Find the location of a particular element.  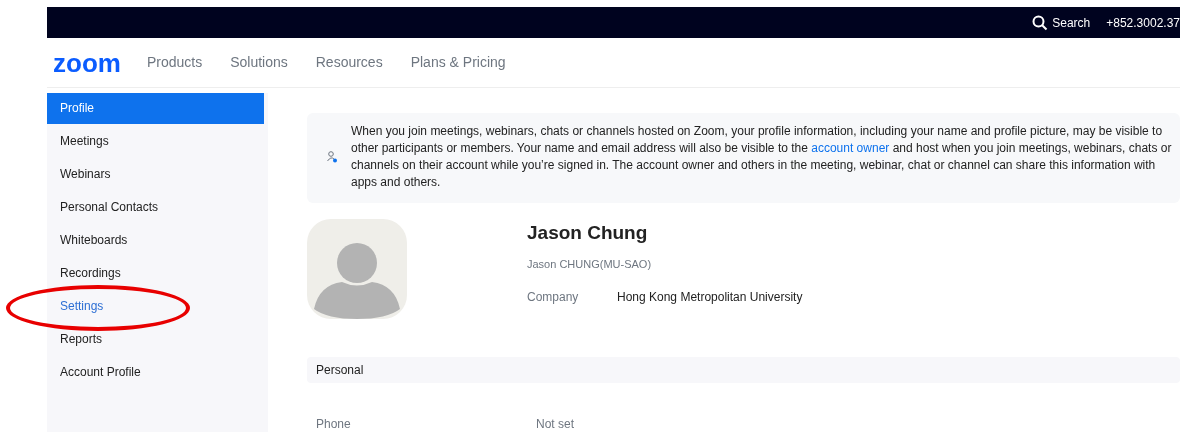

sidebar-item: Account Profile is located at coordinates (157, 372).